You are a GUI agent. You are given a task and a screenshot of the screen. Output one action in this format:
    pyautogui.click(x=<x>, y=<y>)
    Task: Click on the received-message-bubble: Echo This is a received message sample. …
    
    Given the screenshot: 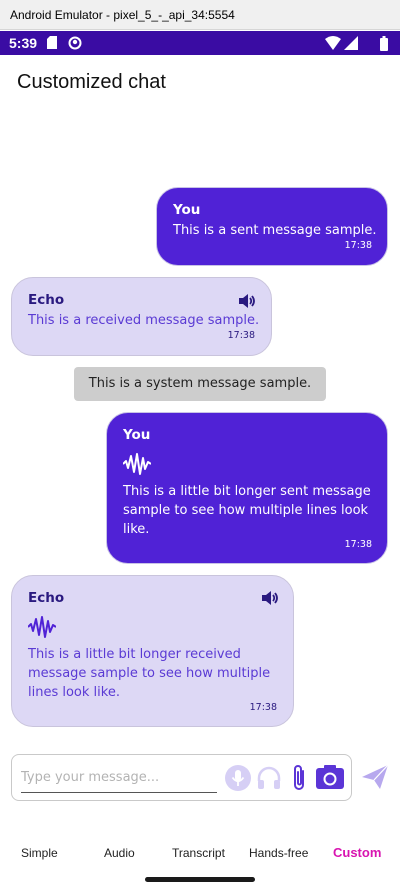 What is the action you would take?
    pyautogui.click(x=141, y=316)
    